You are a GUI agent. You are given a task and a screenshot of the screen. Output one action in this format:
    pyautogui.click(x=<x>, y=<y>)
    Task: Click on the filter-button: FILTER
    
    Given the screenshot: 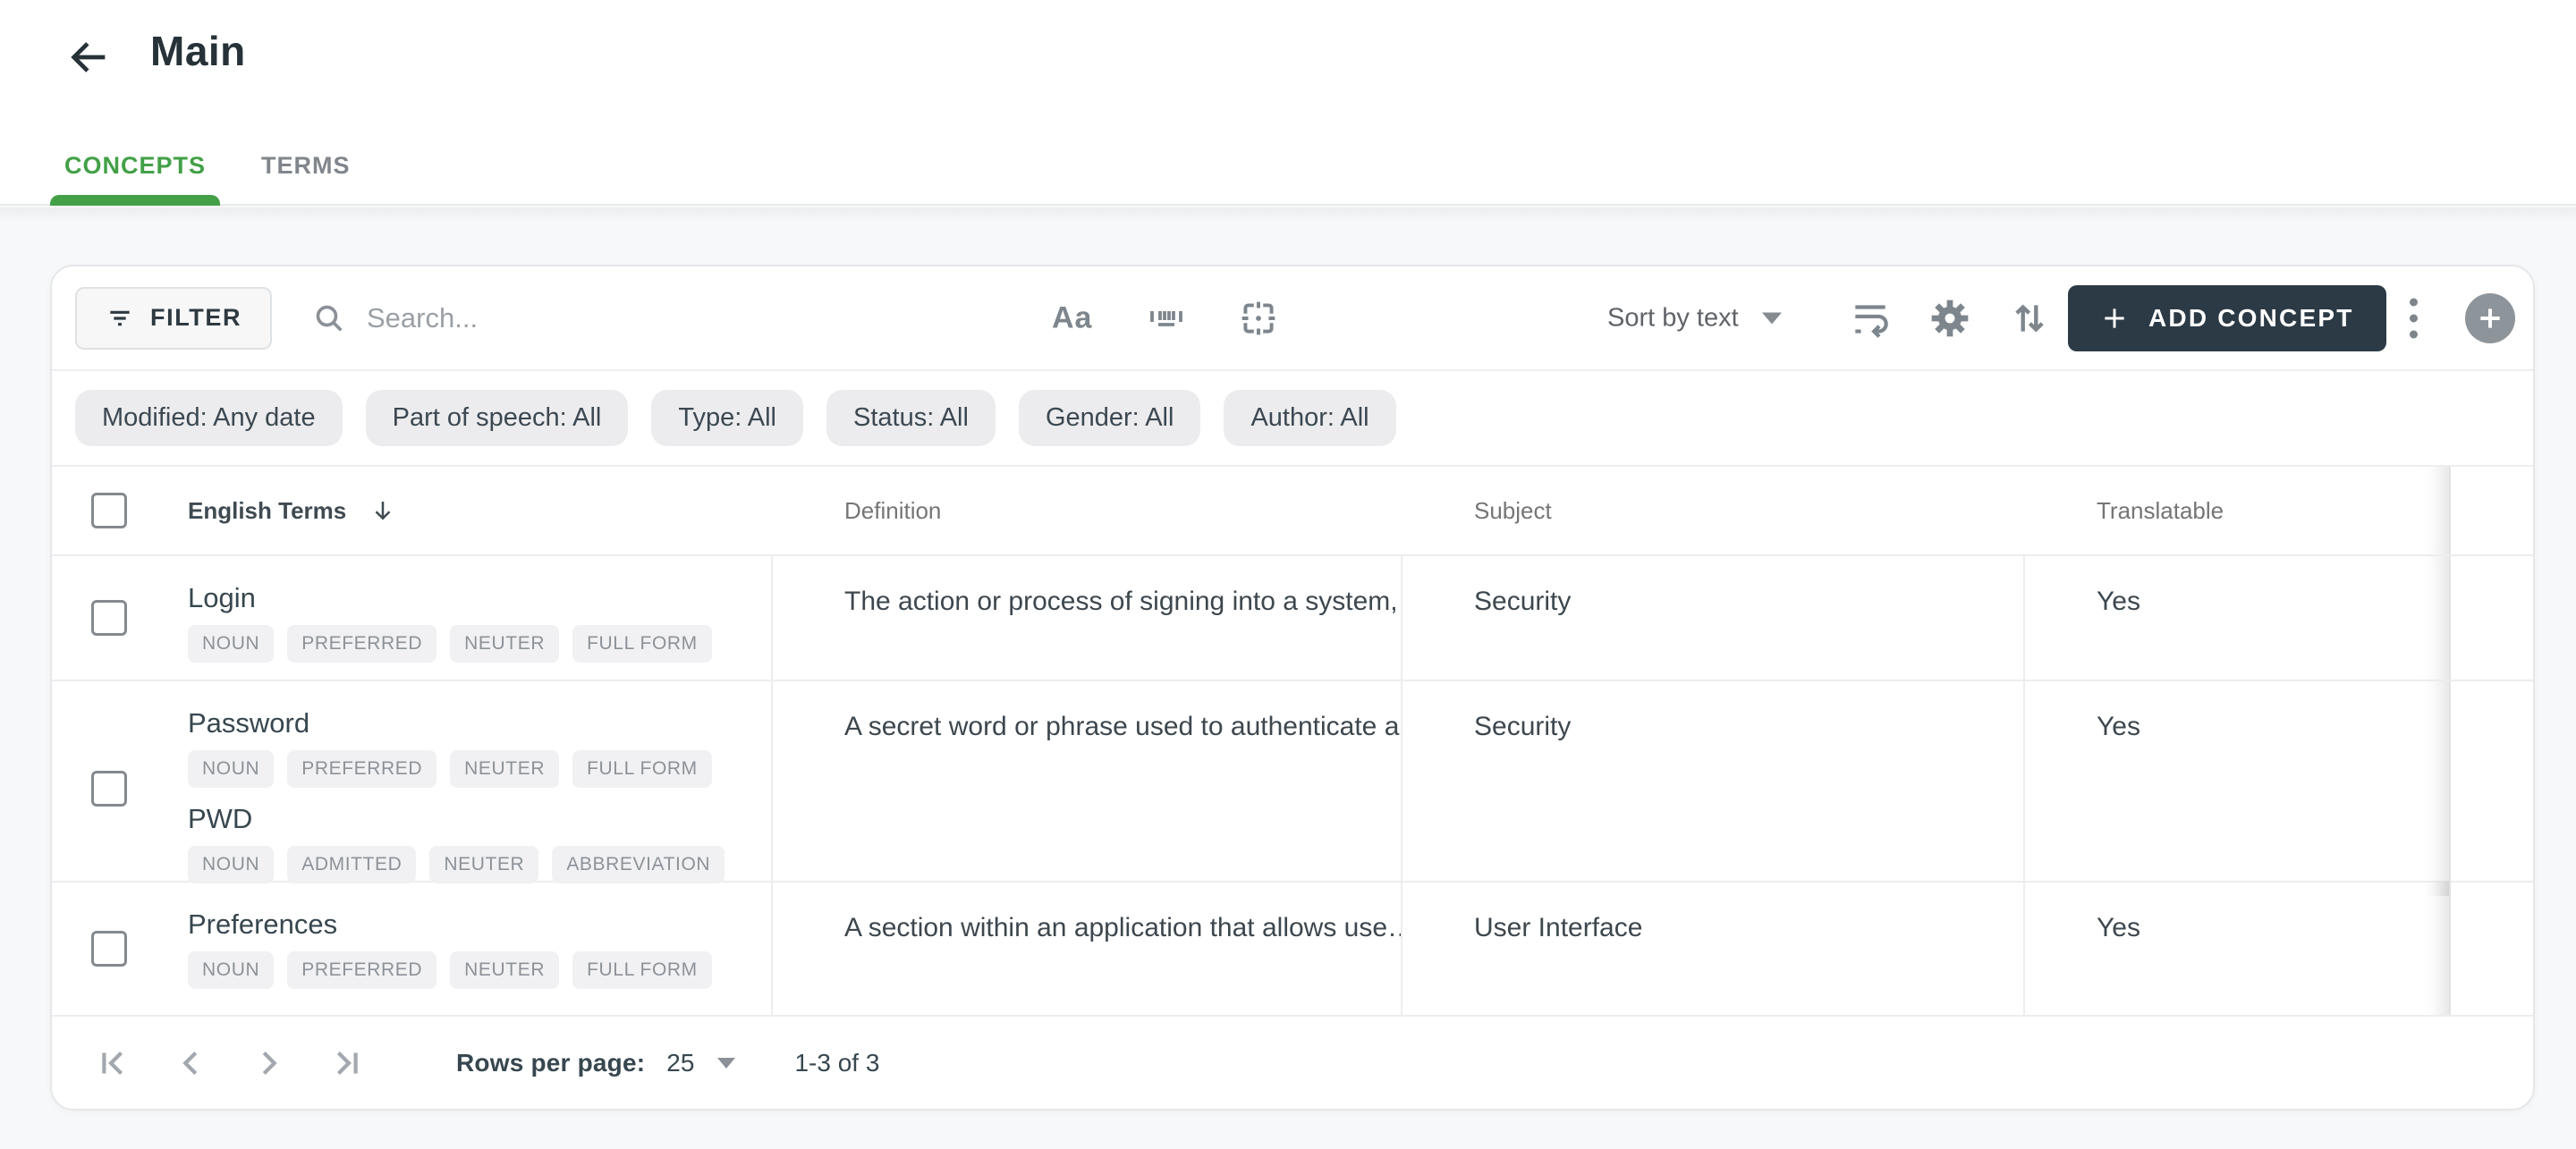 What is the action you would take?
    pyautogui.click(x=174, y=318)
    